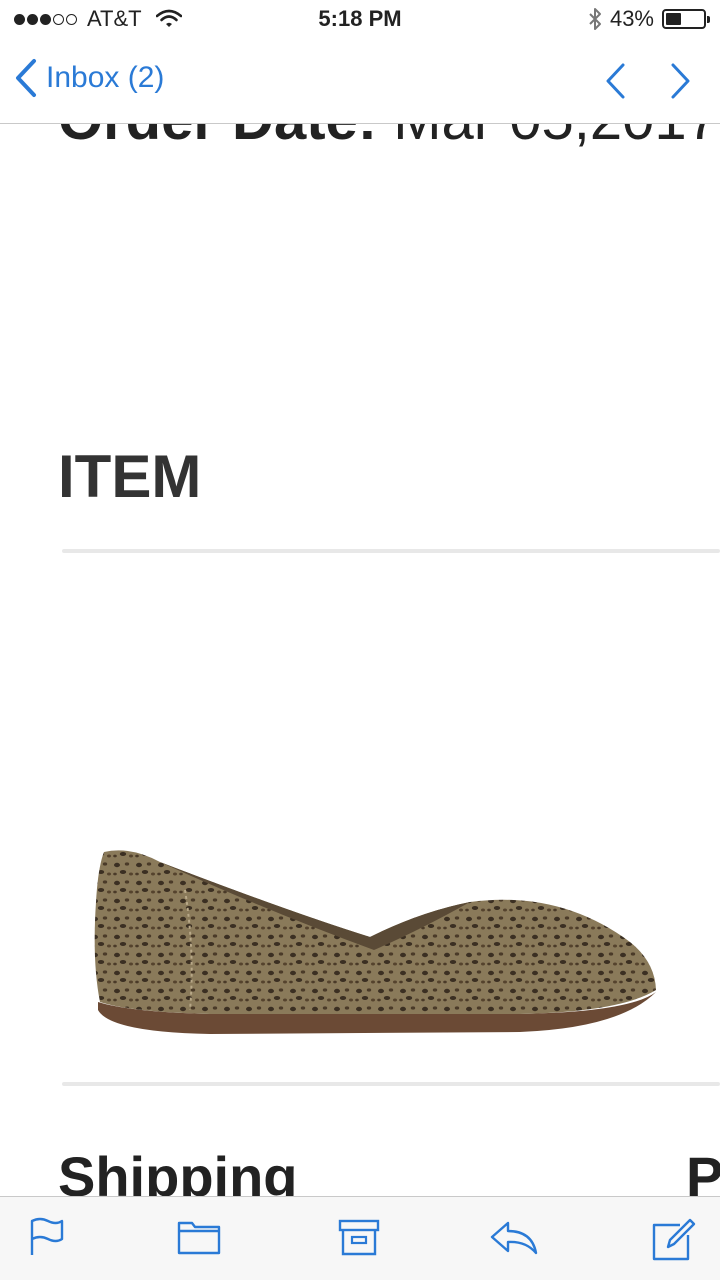  What do you see at coordinates (380, 942) in the screenshot?
I see `product-image-shoe` at bounding box center [380, 942].